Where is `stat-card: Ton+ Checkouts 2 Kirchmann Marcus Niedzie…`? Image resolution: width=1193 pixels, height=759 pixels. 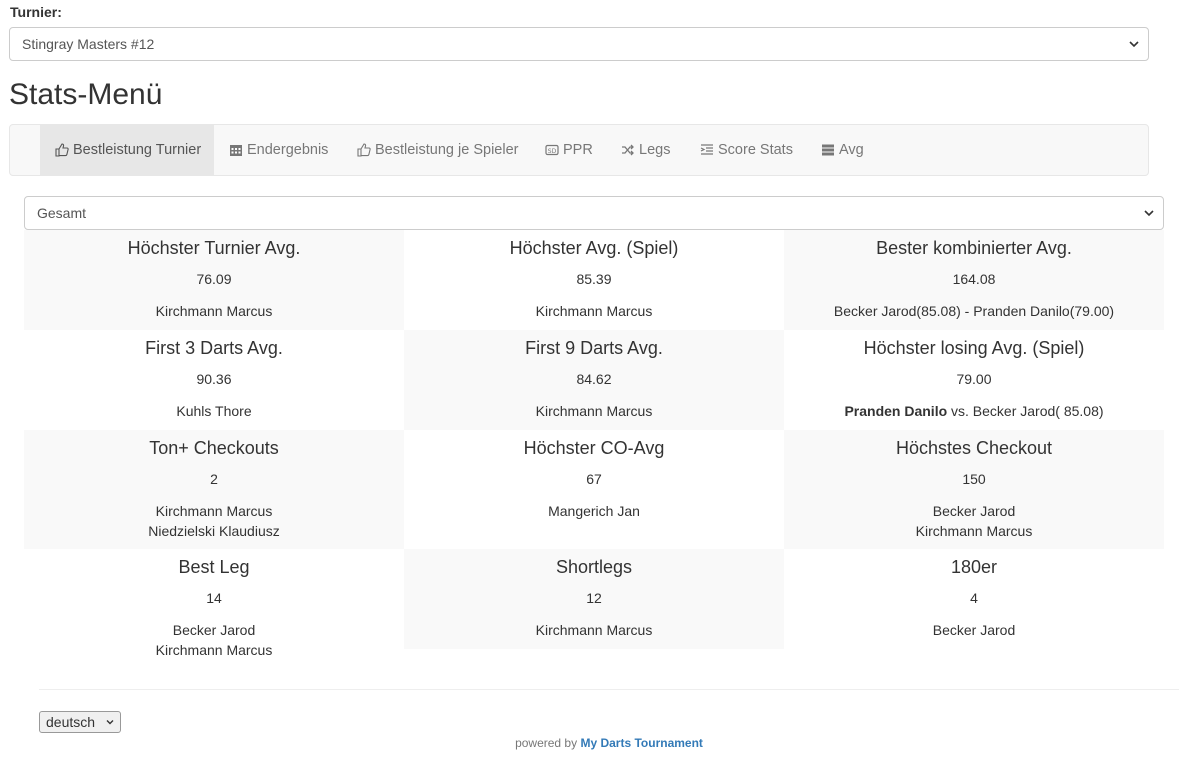 stat-card: Ton+ Checkouts 2 Kirchmann Marcus Niedzie… is located at coordinates (214, 489).